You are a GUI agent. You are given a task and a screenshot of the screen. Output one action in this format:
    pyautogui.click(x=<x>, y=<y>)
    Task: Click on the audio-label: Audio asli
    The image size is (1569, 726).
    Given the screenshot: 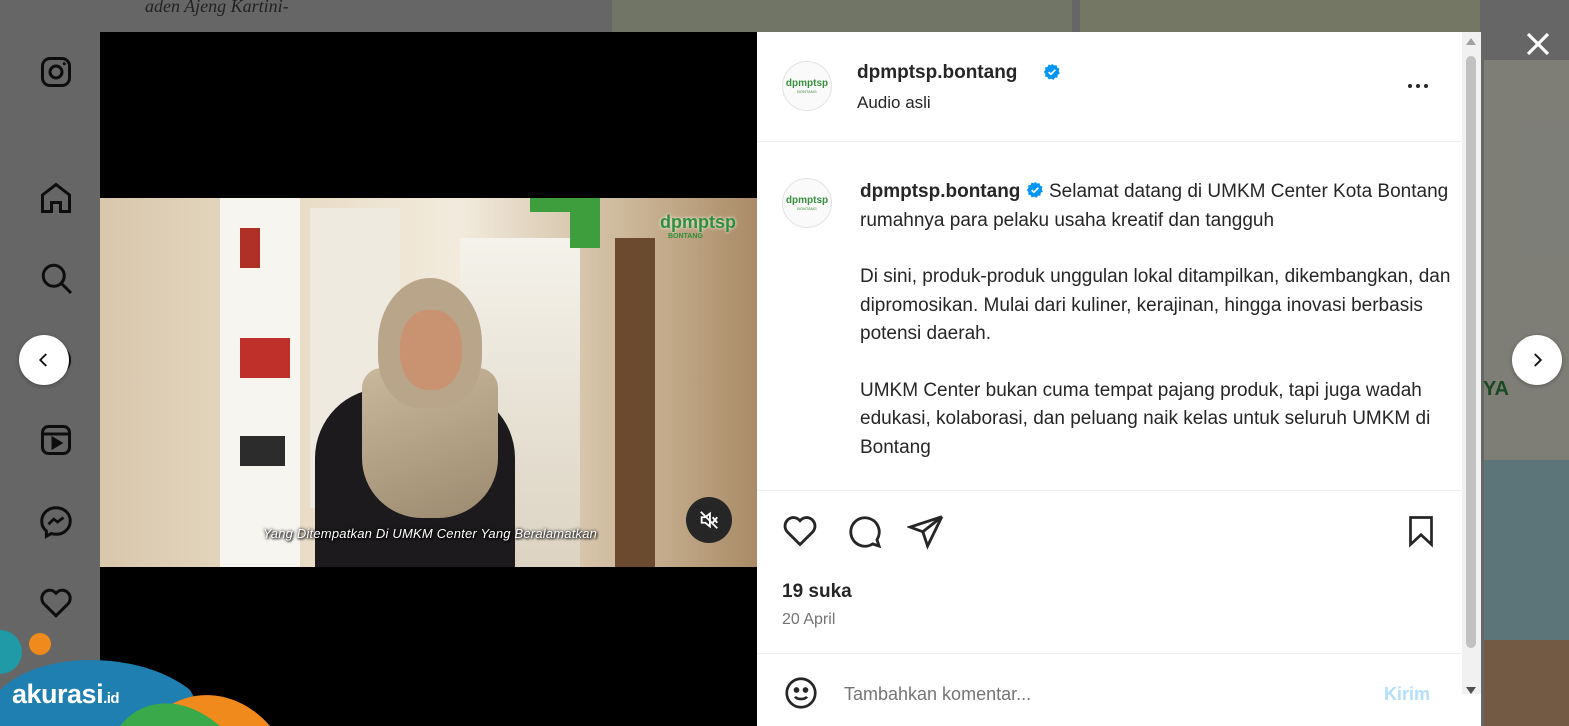 What is the action you would take?
    pyautogui.click(x=894, y=103)
    